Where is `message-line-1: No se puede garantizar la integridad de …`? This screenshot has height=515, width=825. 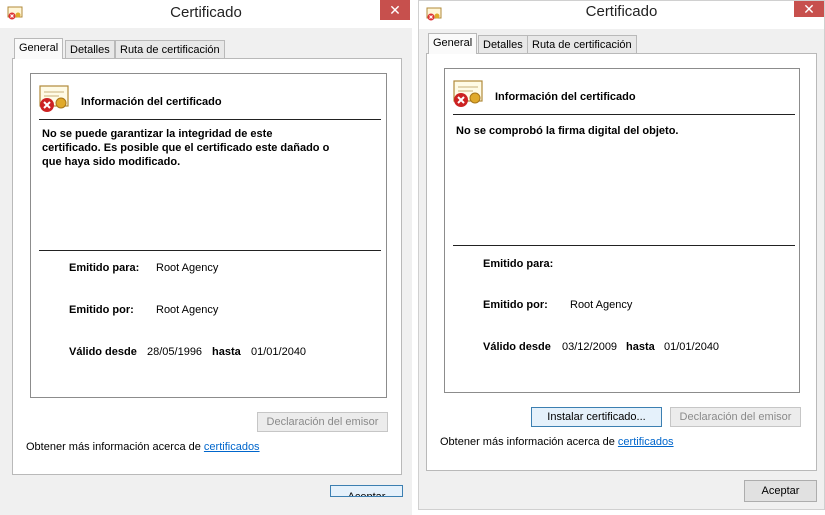 message-line-1: No se puede garantizar la integridad de … is located at coordinates (157, 134).